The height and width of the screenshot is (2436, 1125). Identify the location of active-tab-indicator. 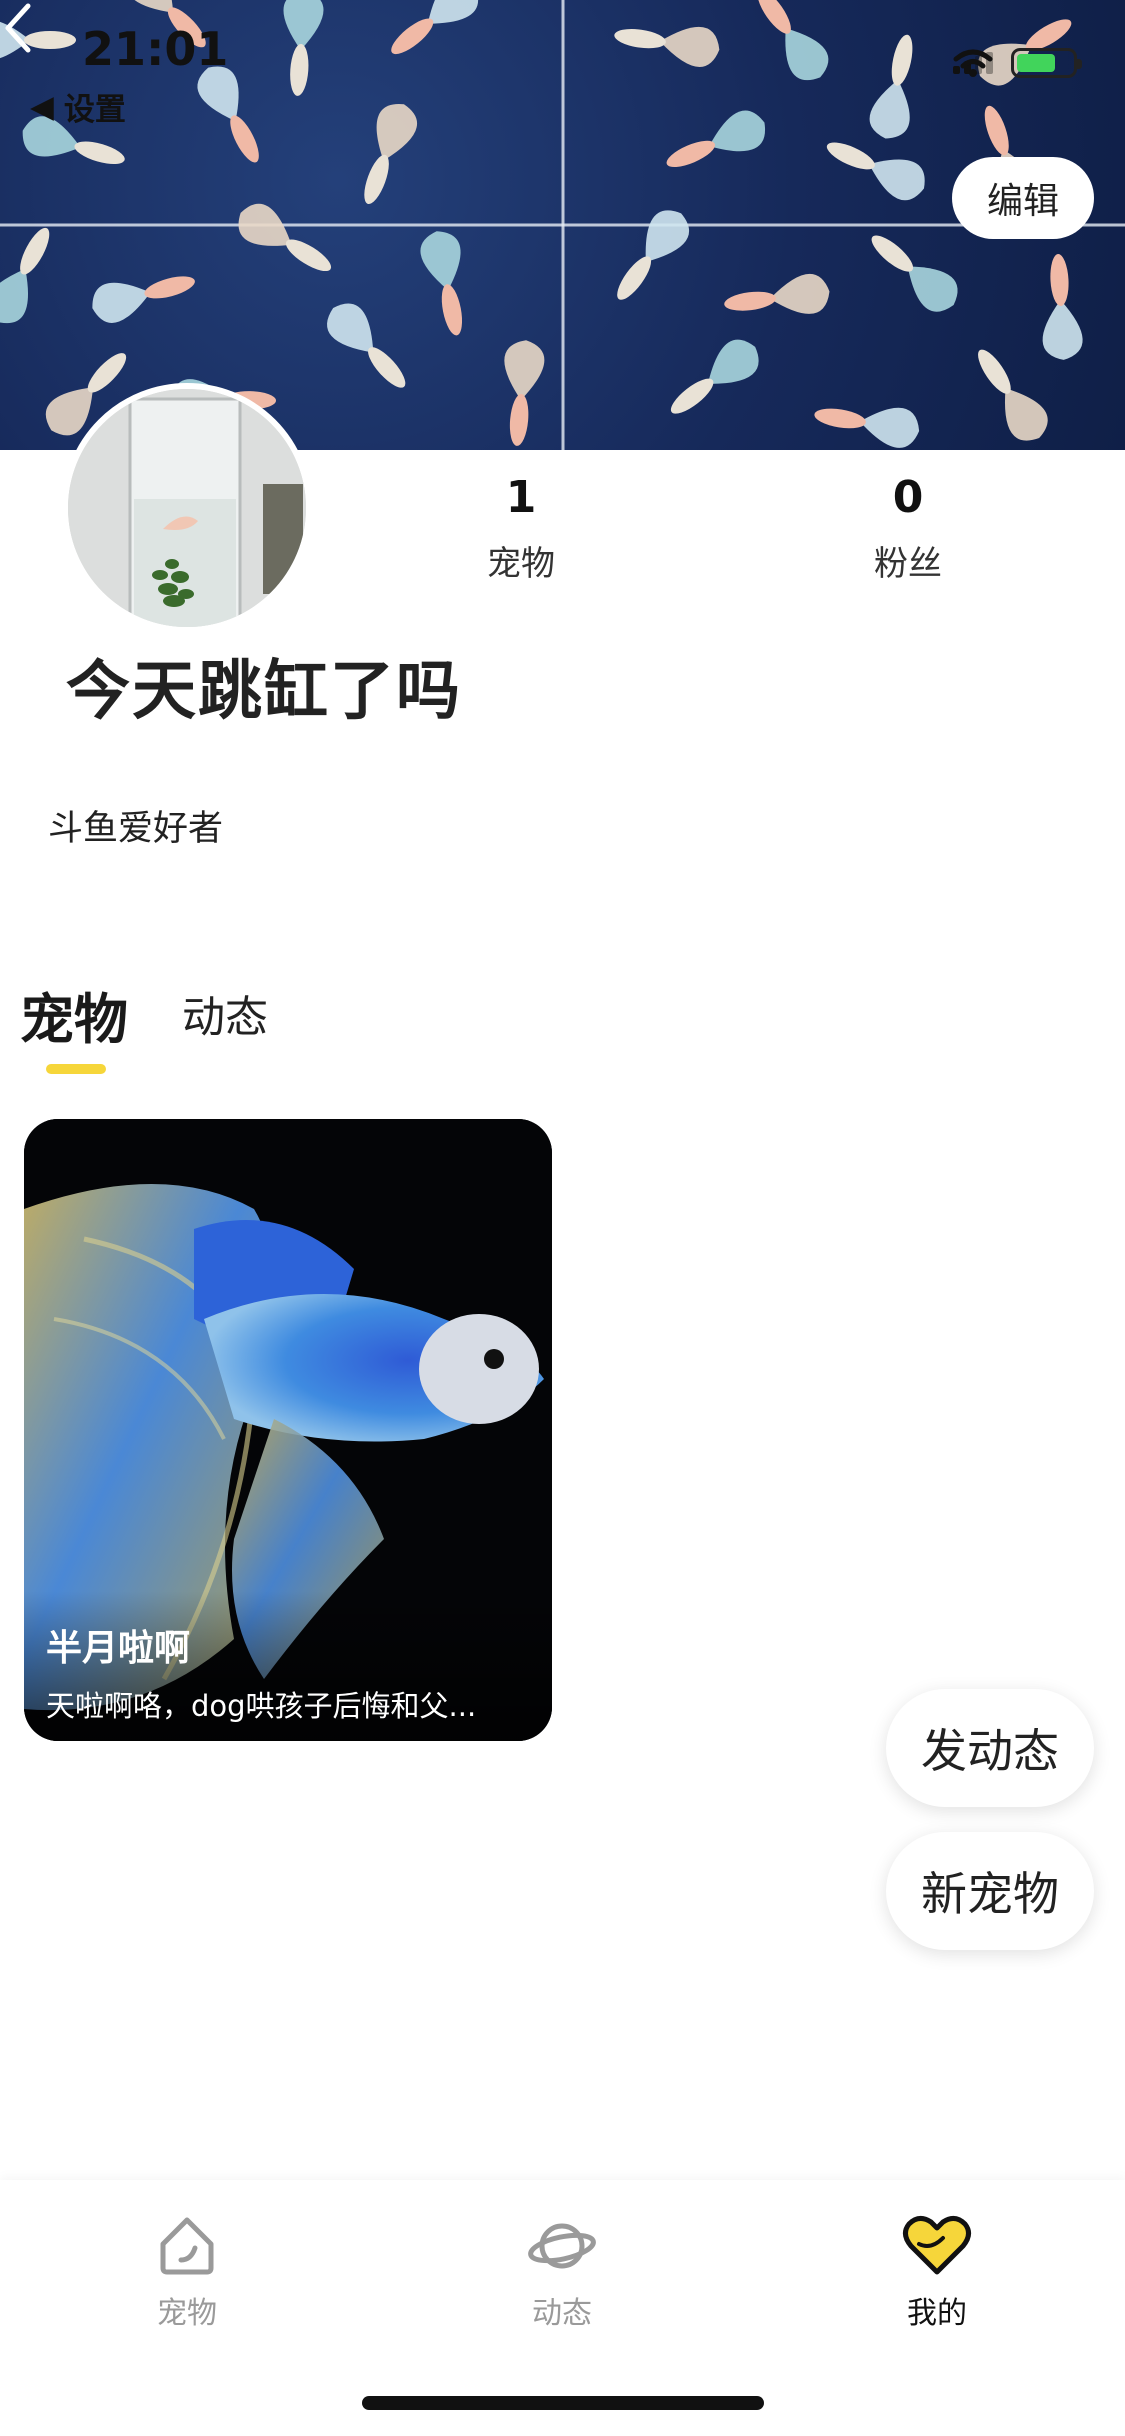
(76, 1069).